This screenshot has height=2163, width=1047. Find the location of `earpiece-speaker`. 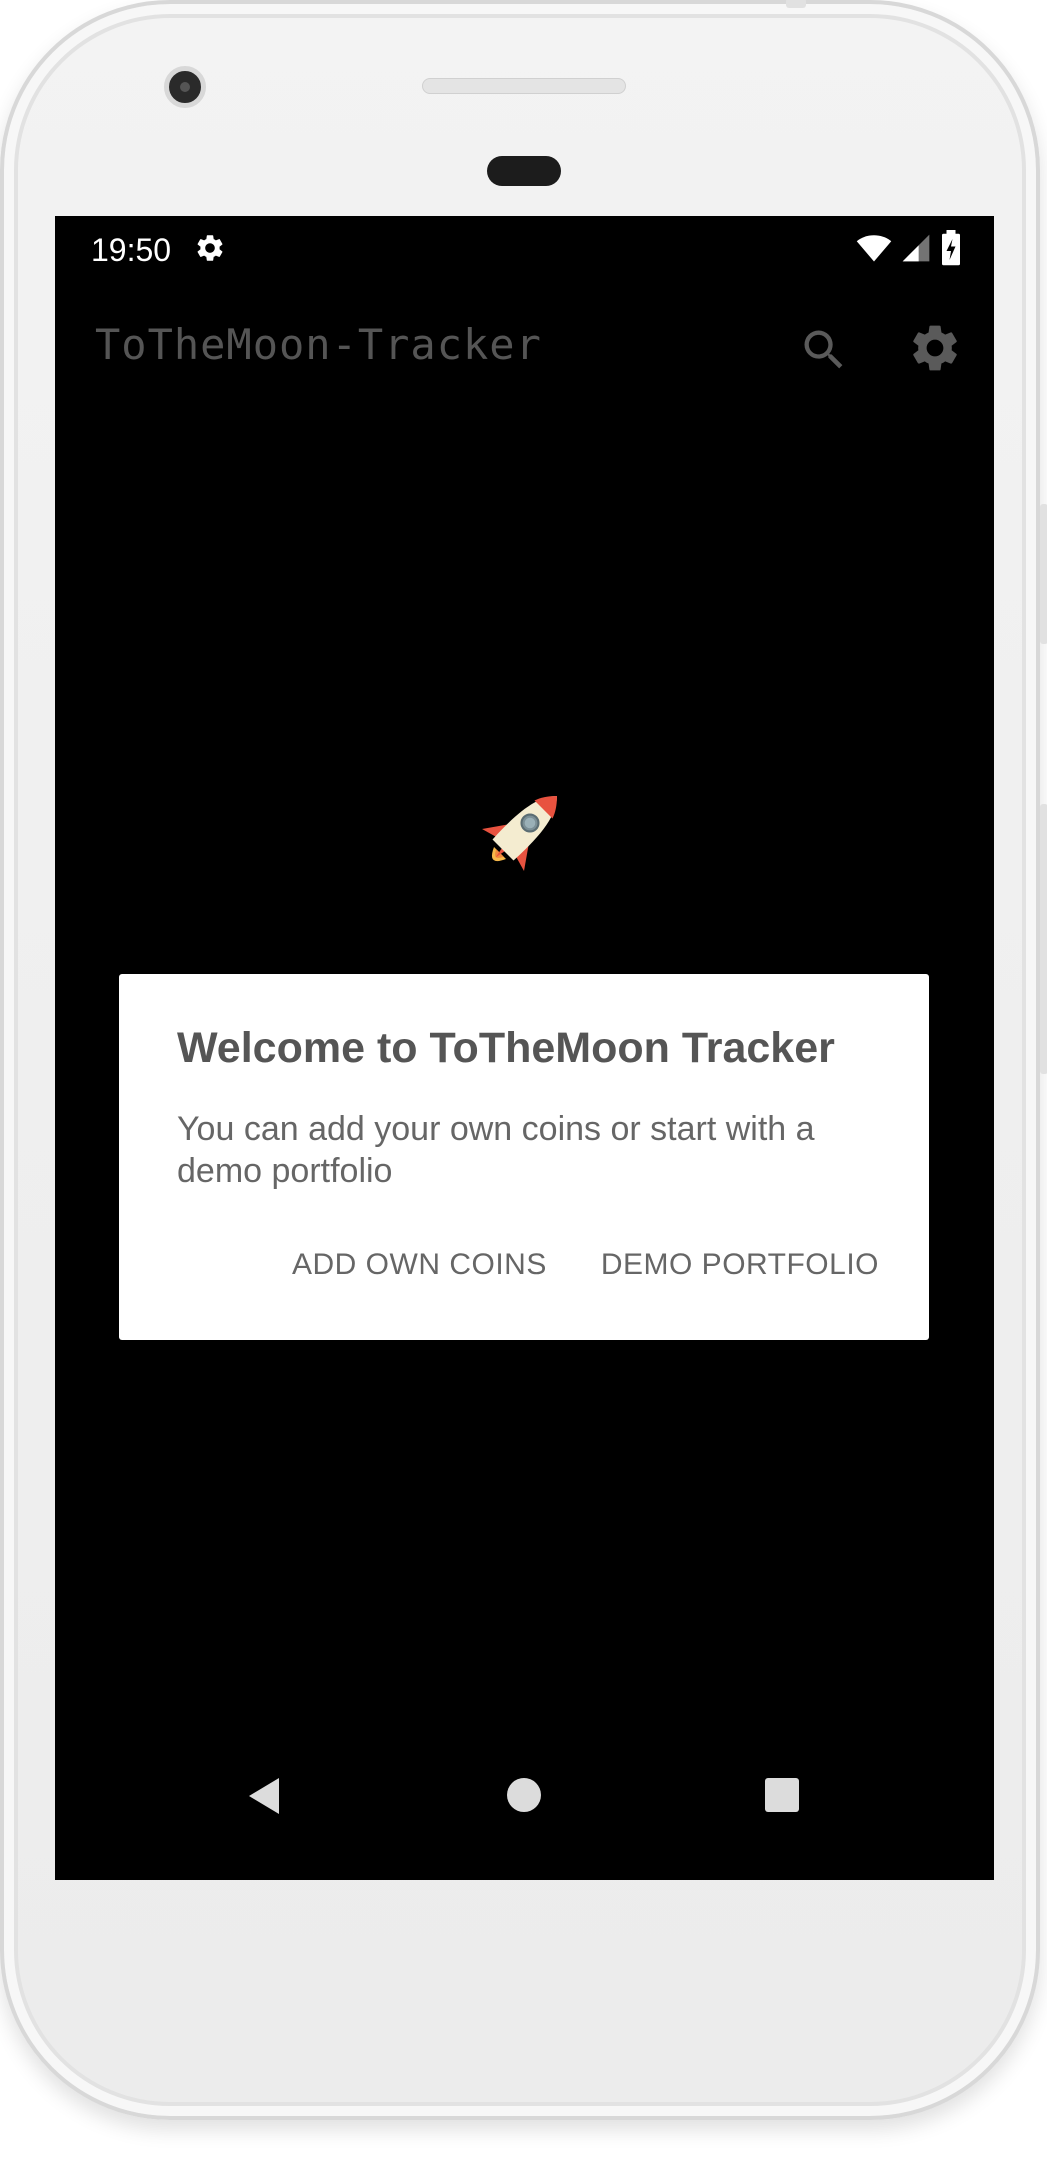

earpiece-speaker is located at coordinates (524, 86).